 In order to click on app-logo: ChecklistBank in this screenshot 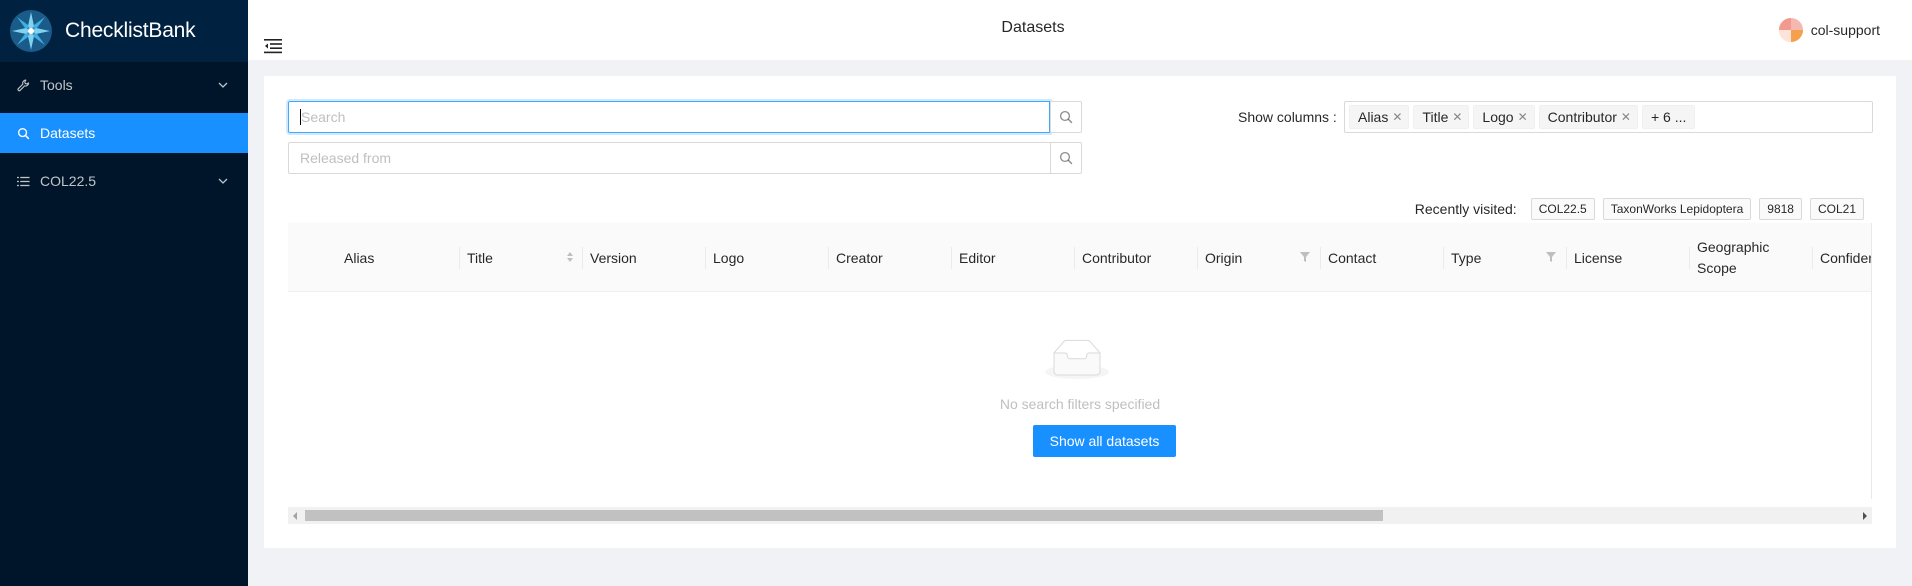, I will do `click(124, 31)`.